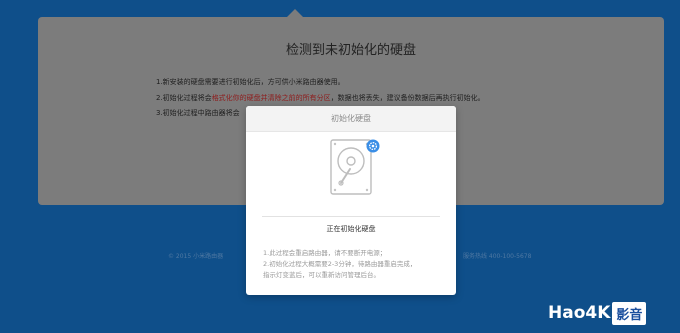  I want to click on watermark: Hao4K 影音, so click(597, 313).